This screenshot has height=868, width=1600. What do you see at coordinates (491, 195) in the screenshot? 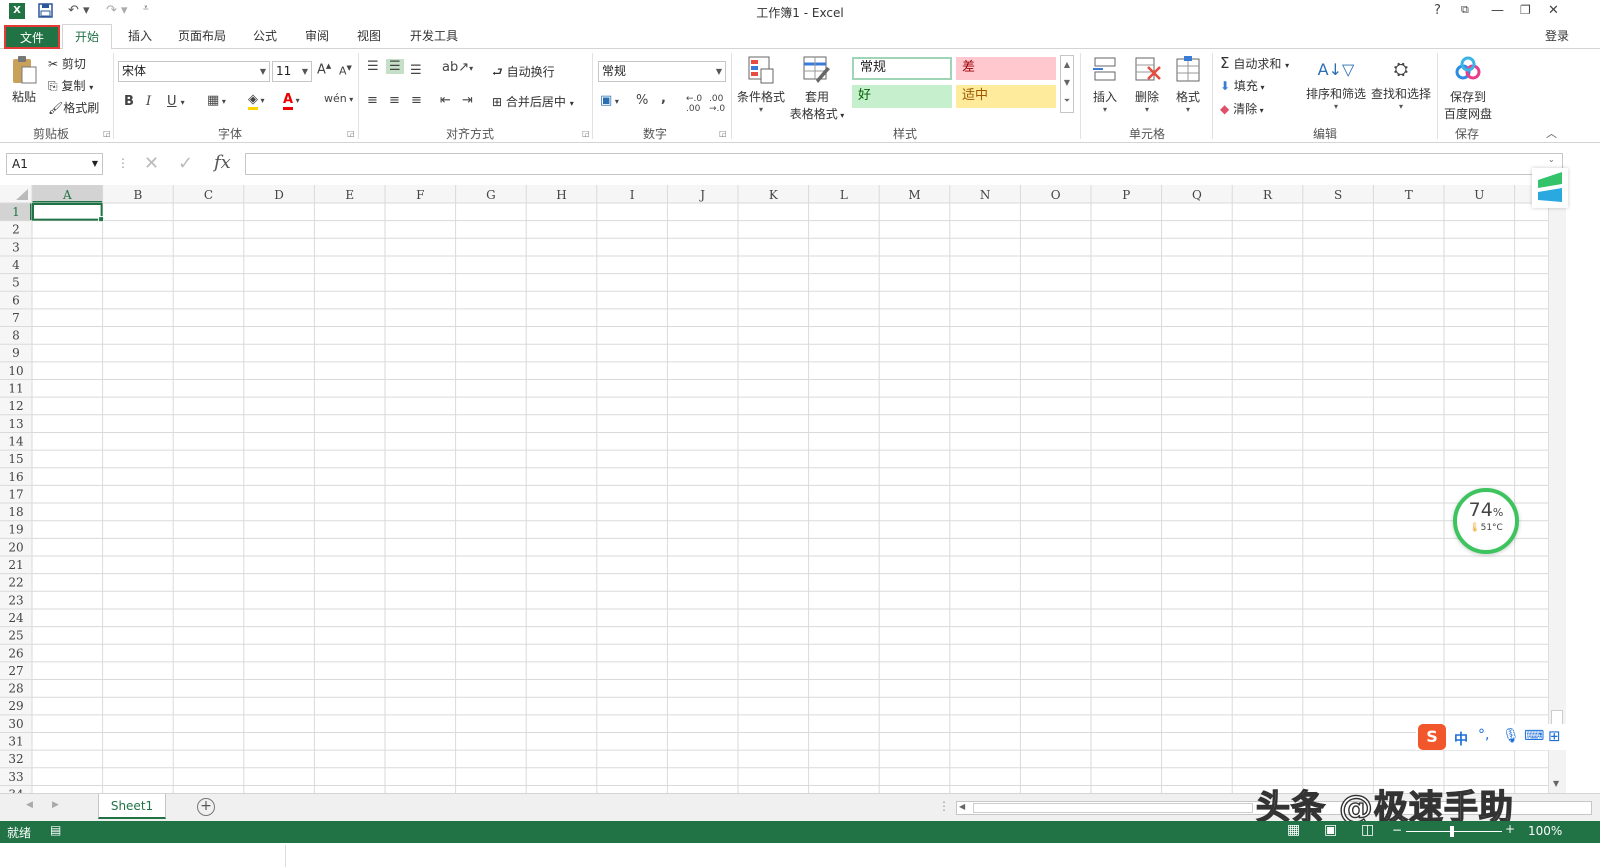
I see `column-header: G` at bounding box center [491, 195].